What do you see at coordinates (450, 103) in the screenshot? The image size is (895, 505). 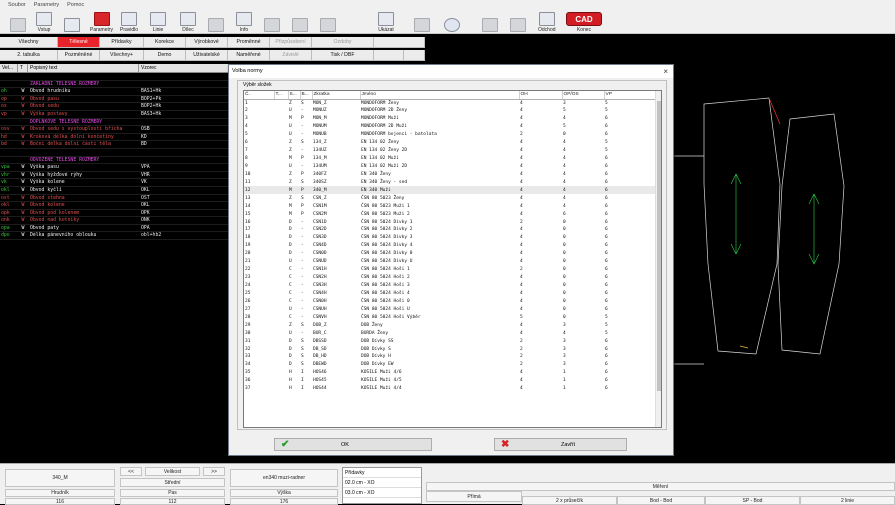 I see `norm-row: 1 Z S MON_Z MONDOFORM Ženy 4 3 5` at bounding box center [450, 103].